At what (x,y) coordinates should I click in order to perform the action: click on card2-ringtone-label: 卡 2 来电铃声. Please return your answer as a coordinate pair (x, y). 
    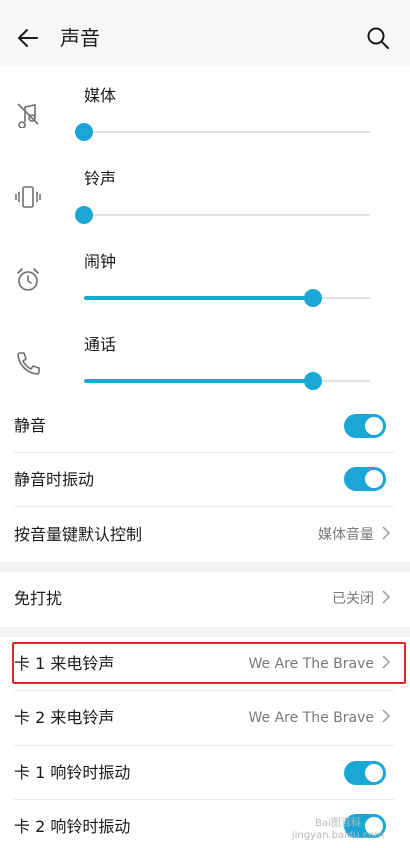
    Looking at the image, I should click on (64, 717).